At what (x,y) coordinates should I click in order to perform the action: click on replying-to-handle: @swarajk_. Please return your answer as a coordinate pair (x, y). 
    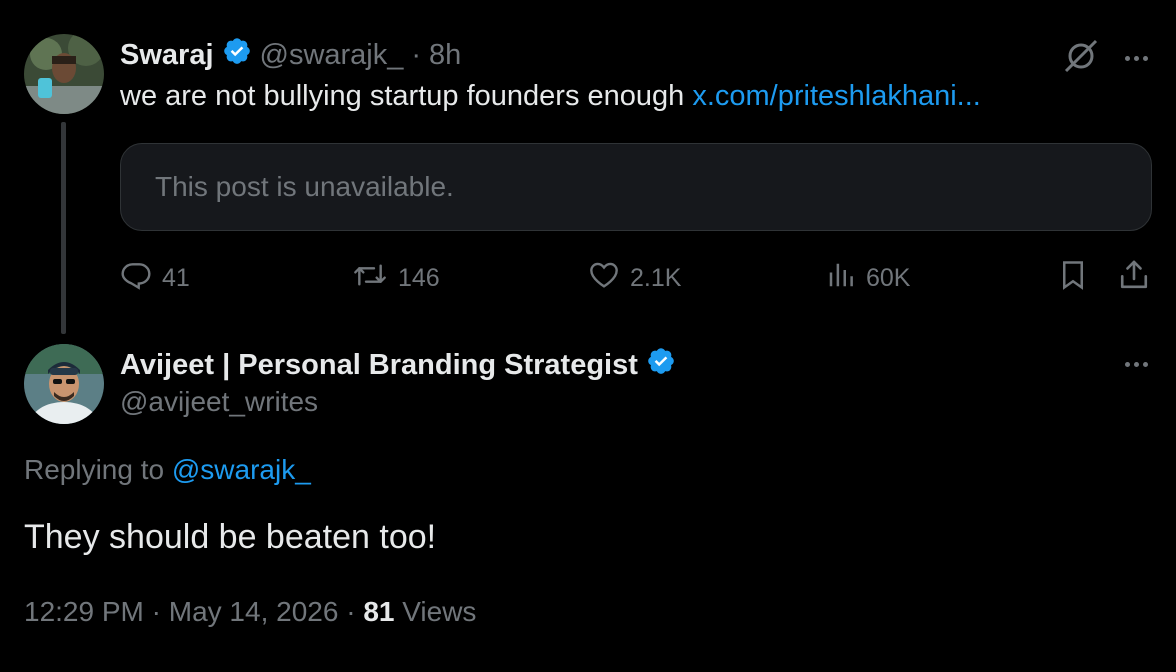
    Looking at the image, I should click on (241, 469).